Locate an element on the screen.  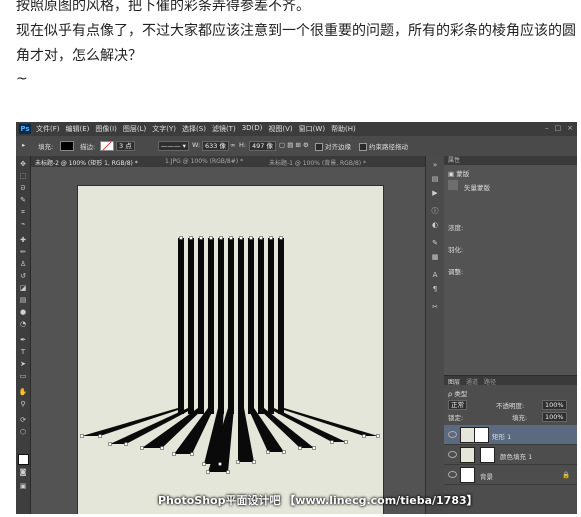
character-icon: A is located at coordinates (435, 275).